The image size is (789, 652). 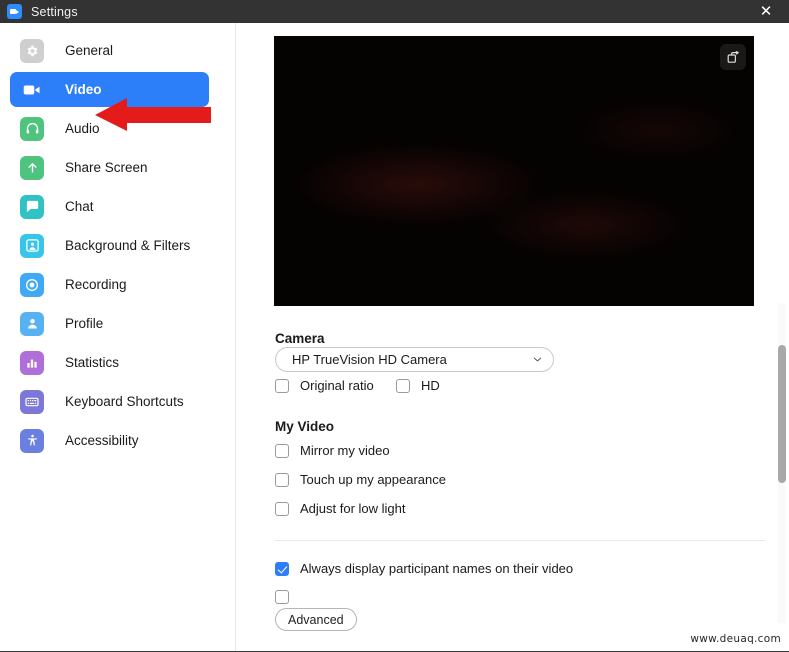 I want to click on camera-section-heading: Camera, so click(x=300, y=338).